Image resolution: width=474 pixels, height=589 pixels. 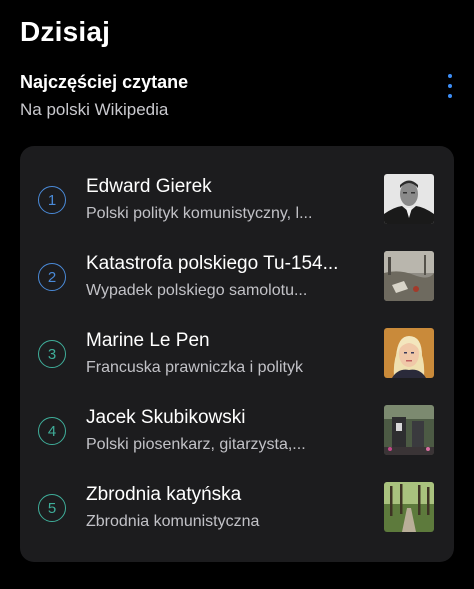 I want to click on rank-badge: 2, so click(x=52, y=277).